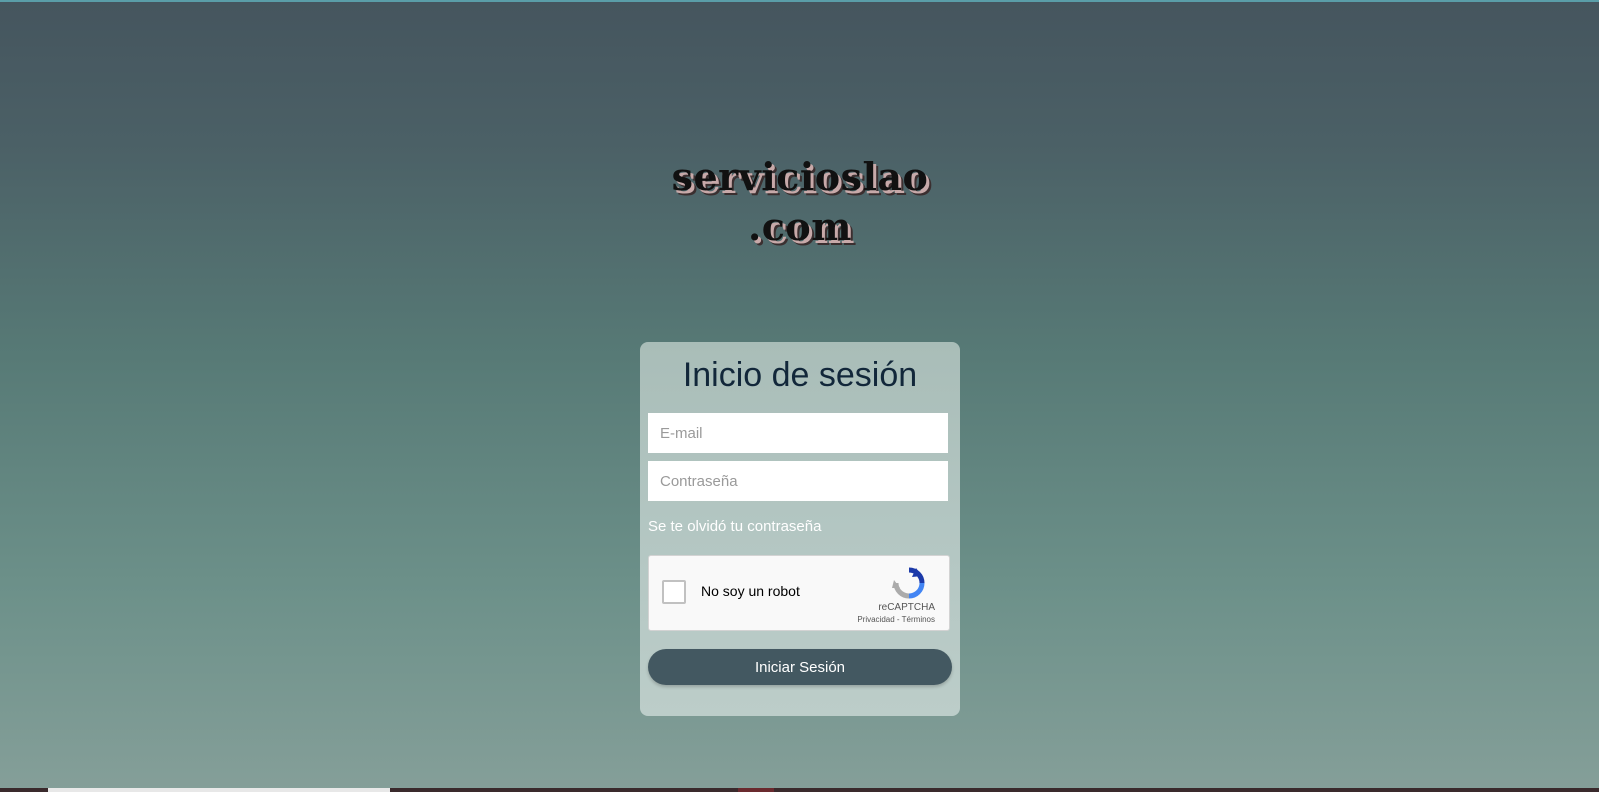 The height and width of the screenshot is (792, 1599). I want to click on top-accent-line, so click(799, 1).